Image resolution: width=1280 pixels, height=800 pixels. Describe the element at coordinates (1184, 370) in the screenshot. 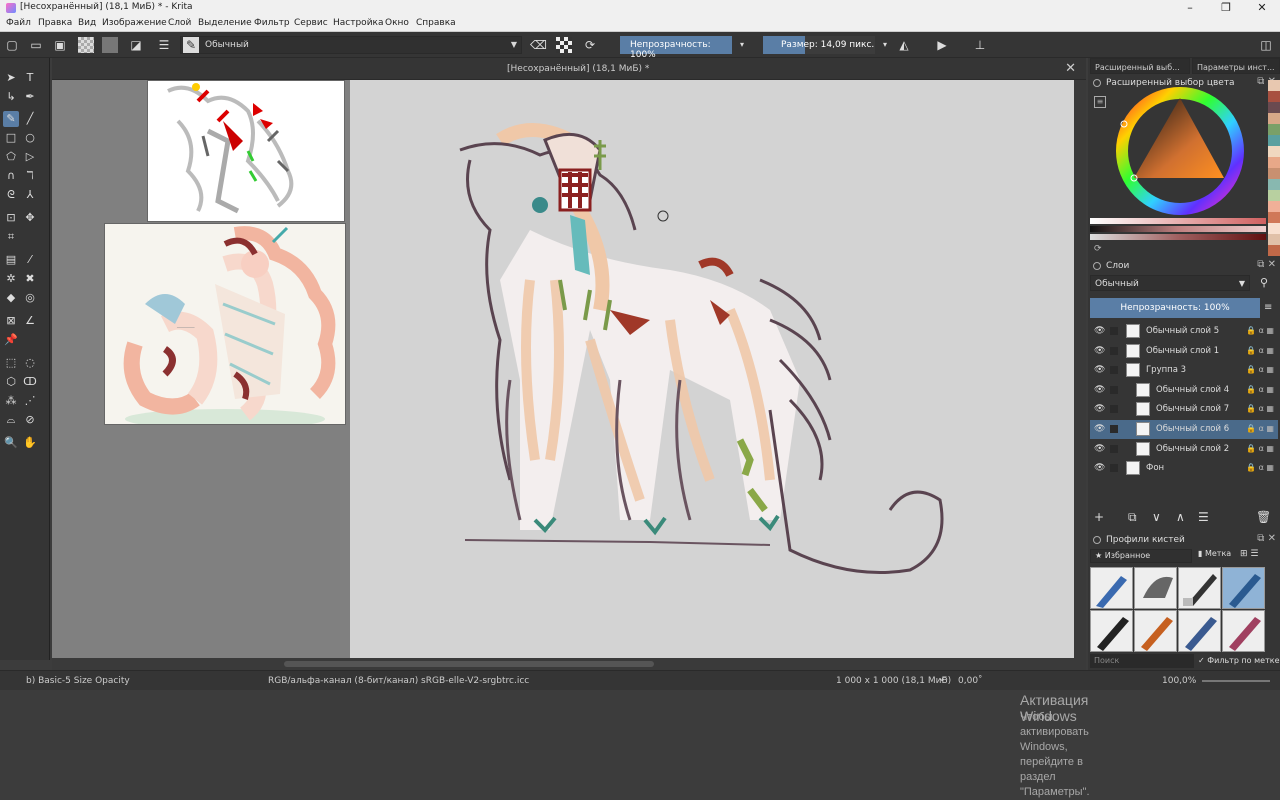

I see `layer-row: 👁 Группа 3 🔒 α ▦` at that location.